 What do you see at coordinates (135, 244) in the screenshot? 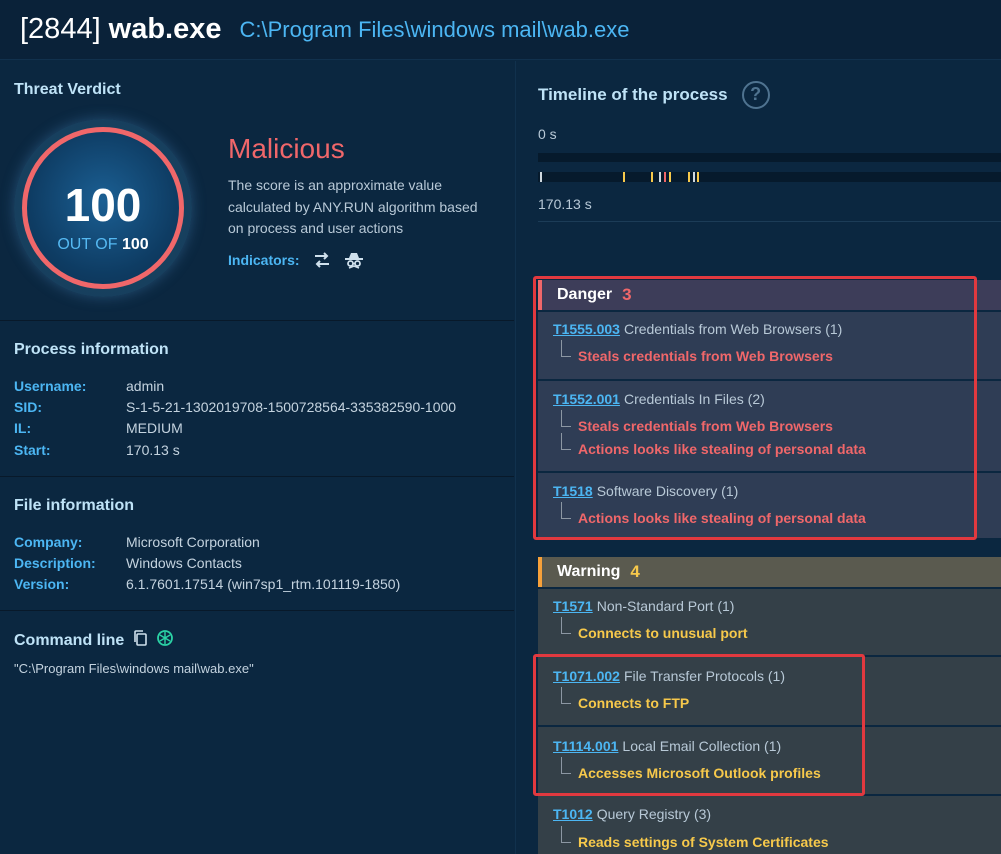
I see `out-of-value: 100` at bounding box center [135, 244].